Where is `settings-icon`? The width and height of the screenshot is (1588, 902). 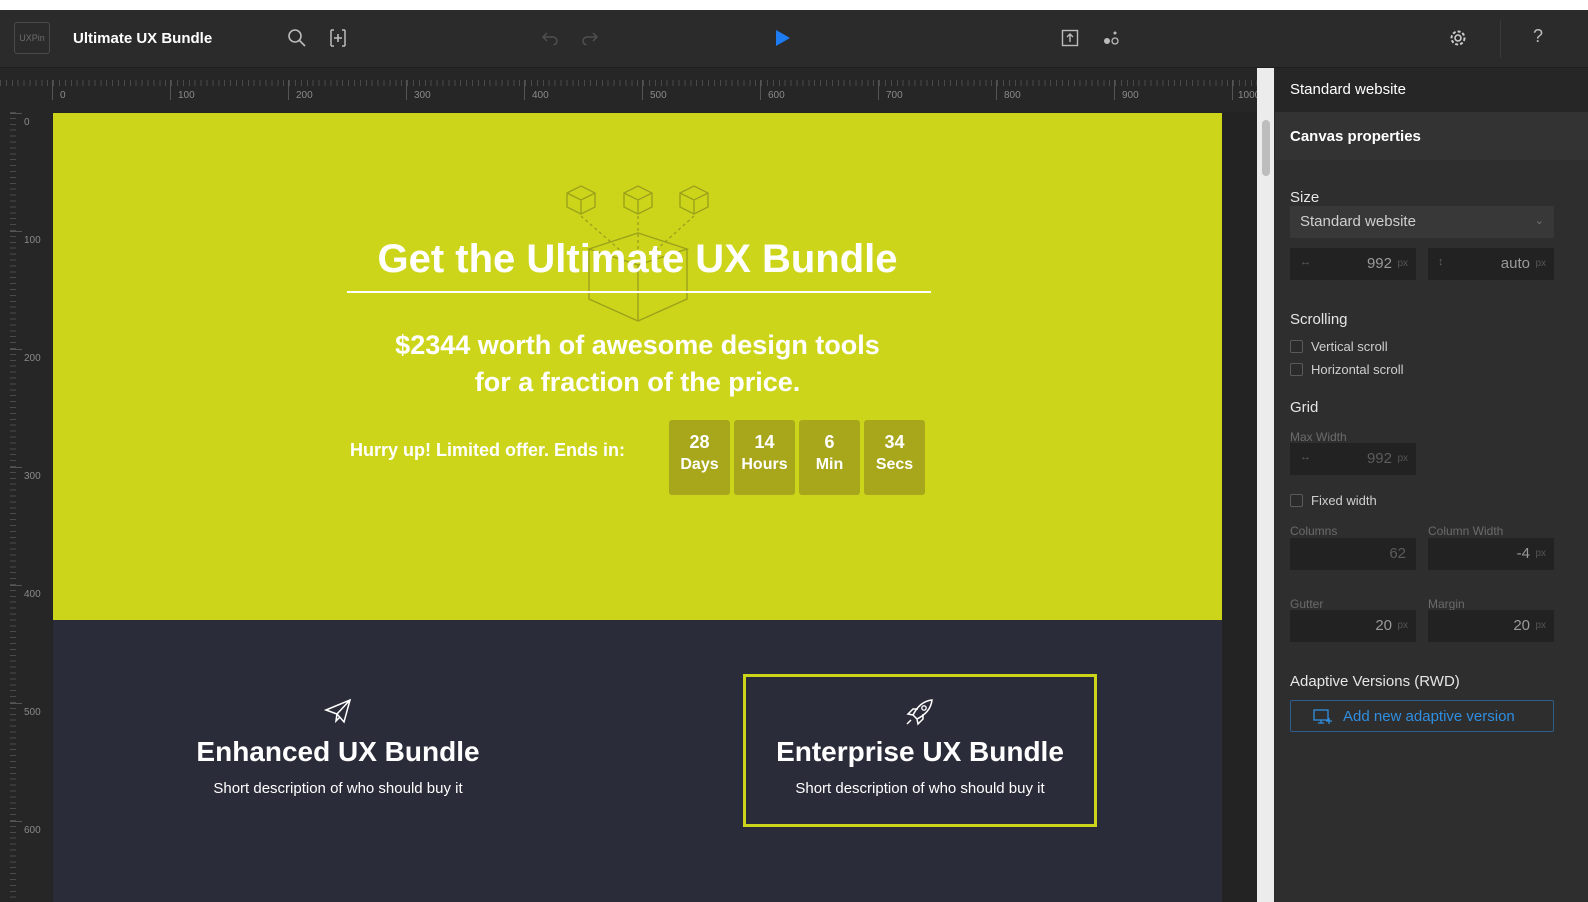 settings-icon is located at coordinates (1458, 38).